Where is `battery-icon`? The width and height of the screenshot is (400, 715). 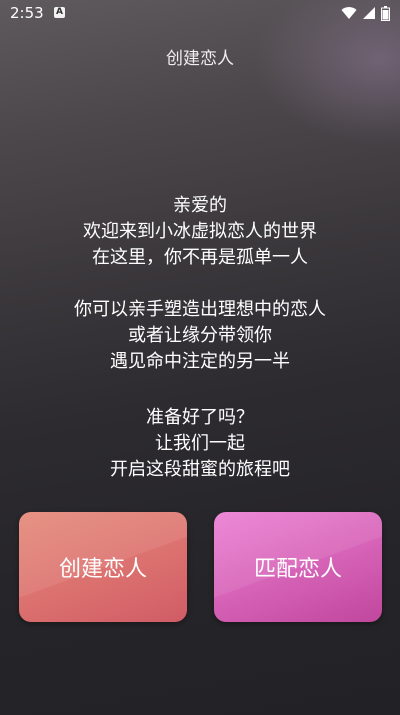
battery-icon is located at coordinates (385, 13).